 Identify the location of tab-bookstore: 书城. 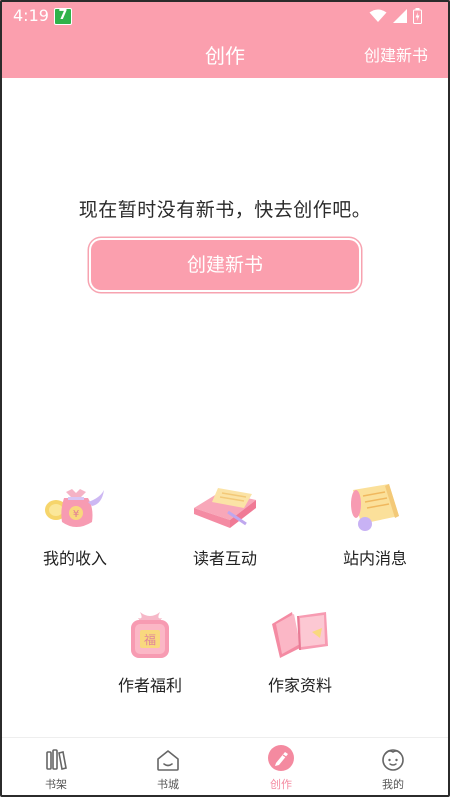
(168, 767).